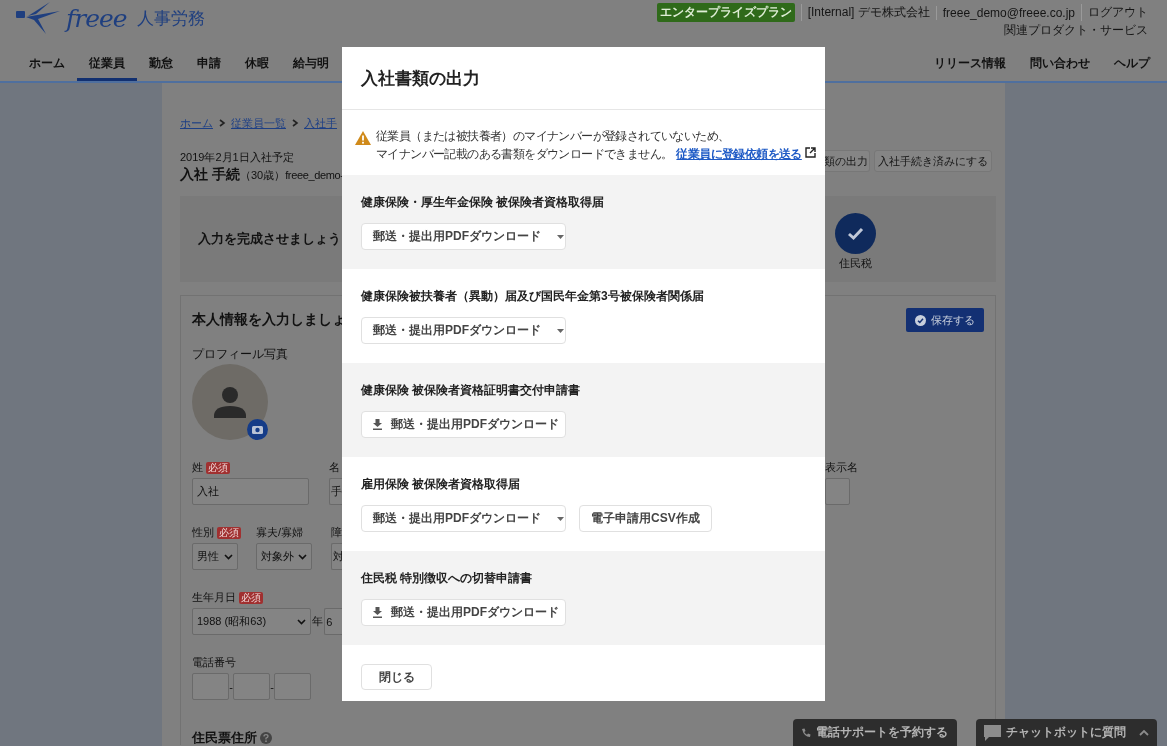 The height and width of the screenshot is (746, 1167). What do you see at coordinates (336, 532) in the screenshot?
I see `field-label: 障` at bounding box center [336, 532].